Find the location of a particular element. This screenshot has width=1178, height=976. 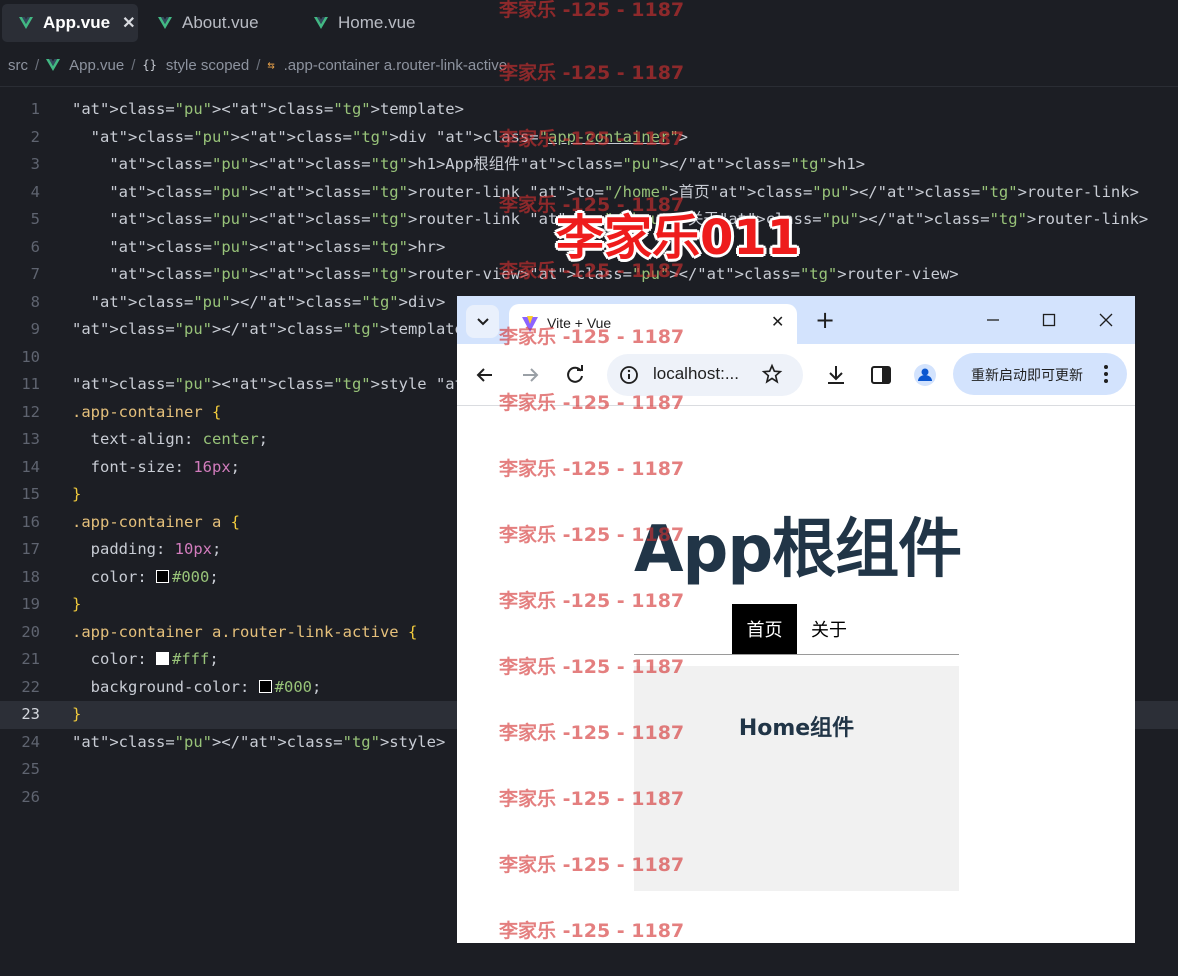

line-number: 12 is located at coordinates (30, 411).